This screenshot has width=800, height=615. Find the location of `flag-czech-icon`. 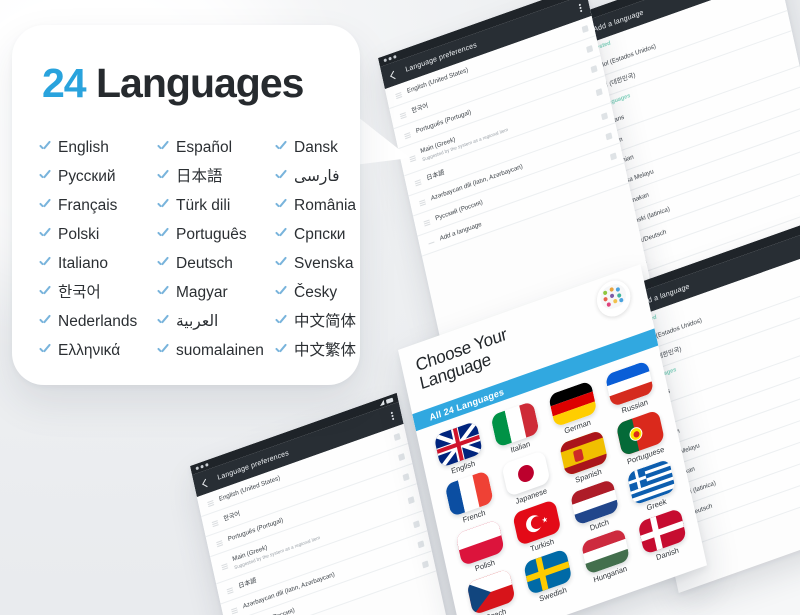

flag-czech-icon is located at coordinates (491, 591).